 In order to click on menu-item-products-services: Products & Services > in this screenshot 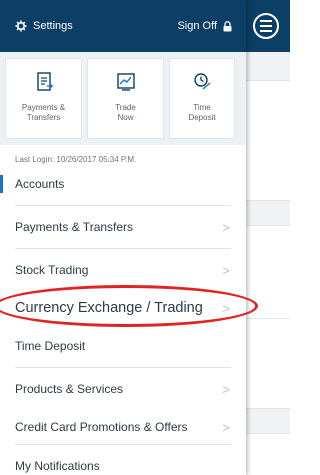, I will do `click(123, 389)`.